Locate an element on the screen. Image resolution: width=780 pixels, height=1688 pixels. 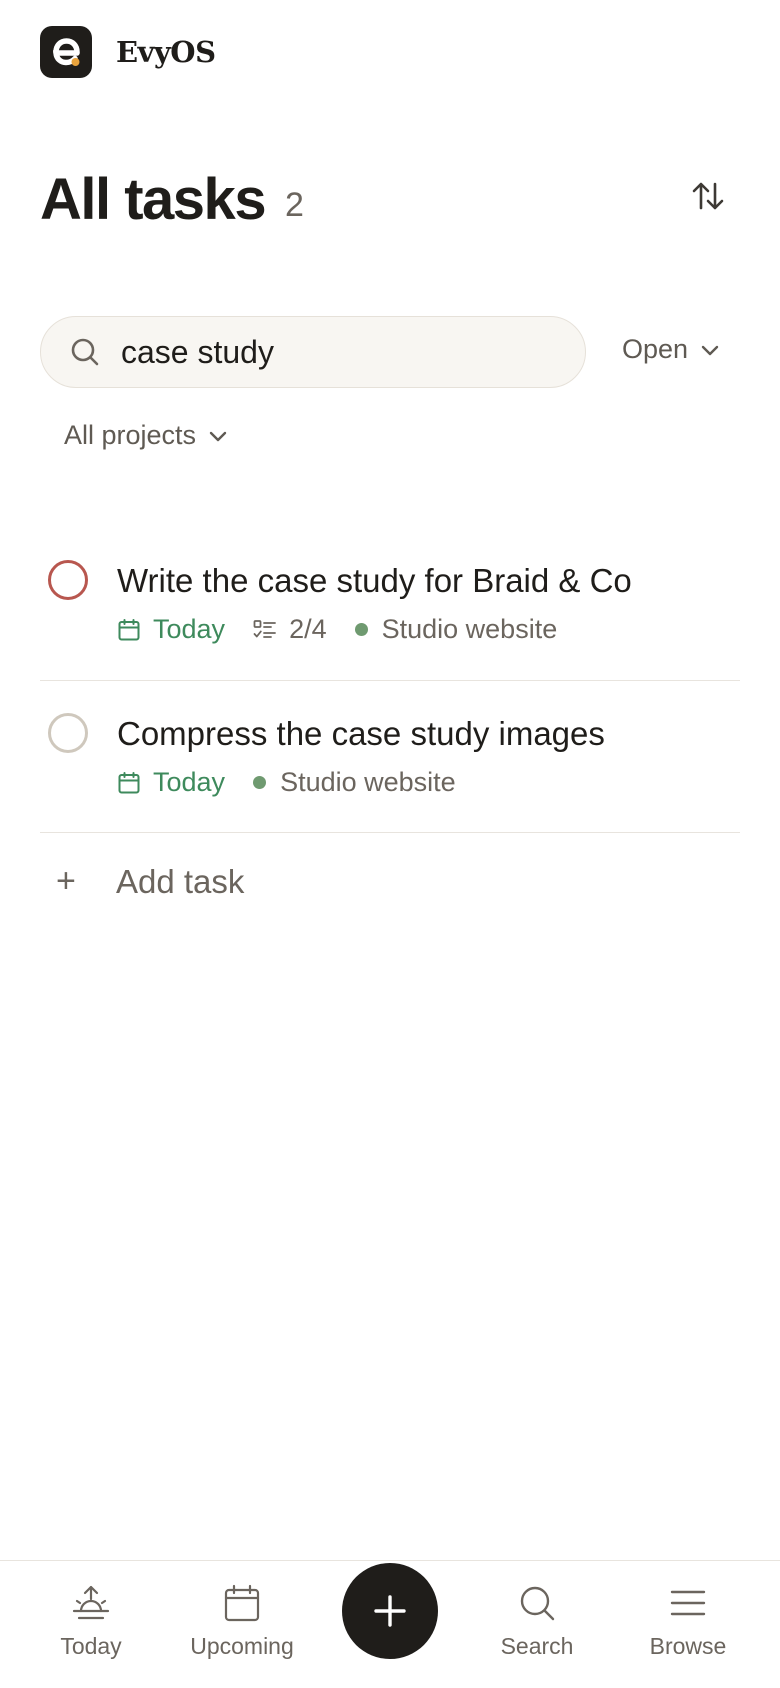
plus-icon is located at coordinates (390, 1611).